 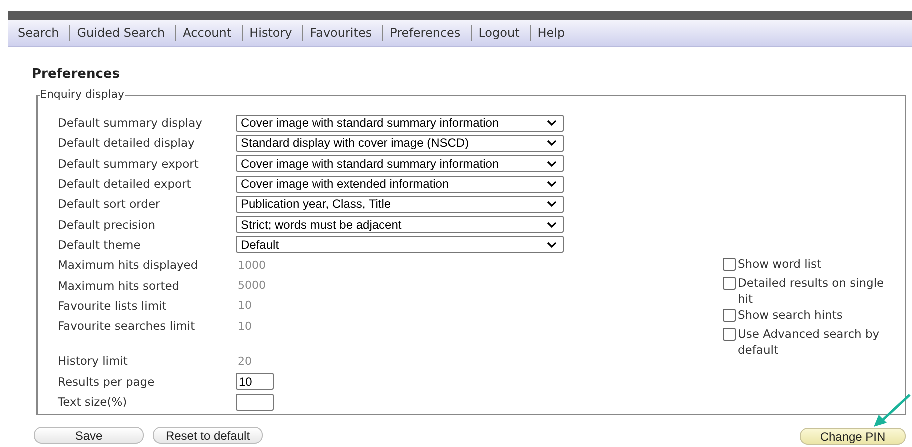 I want to click on setting-label: History limit, so click(x=93, y=361).